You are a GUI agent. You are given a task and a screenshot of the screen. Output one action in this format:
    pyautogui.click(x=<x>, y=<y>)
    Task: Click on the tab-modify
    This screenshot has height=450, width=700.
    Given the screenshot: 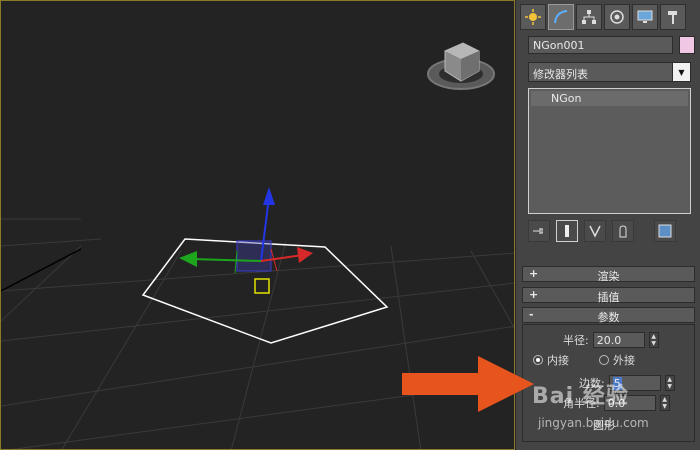 What is the action you would take?
    pyautogui.click(x=561, y=17)
    